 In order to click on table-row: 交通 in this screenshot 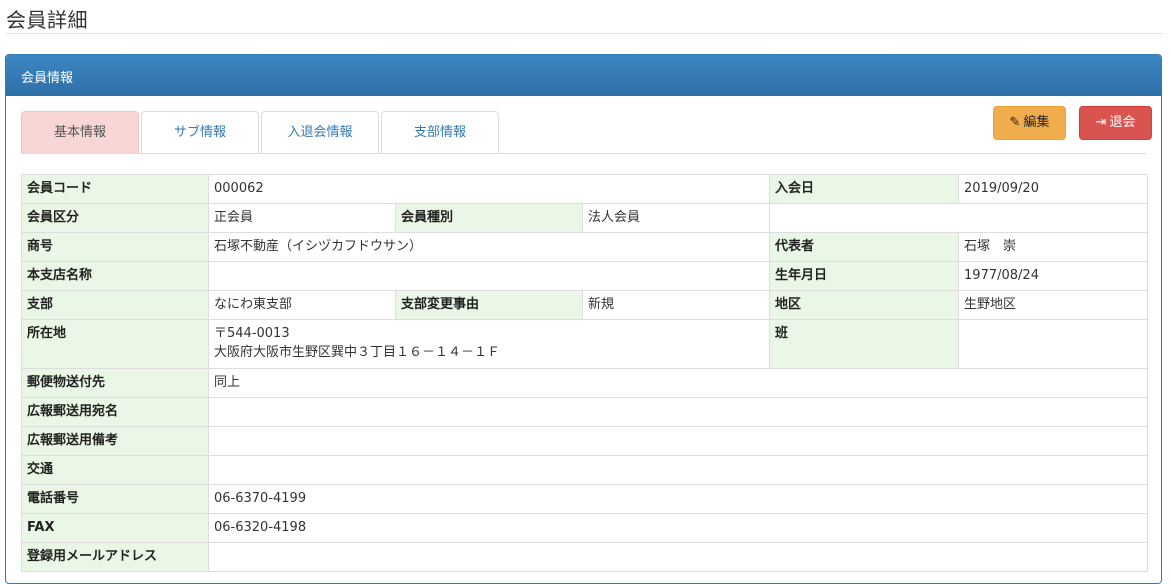, I will do `click(585, 470)`.